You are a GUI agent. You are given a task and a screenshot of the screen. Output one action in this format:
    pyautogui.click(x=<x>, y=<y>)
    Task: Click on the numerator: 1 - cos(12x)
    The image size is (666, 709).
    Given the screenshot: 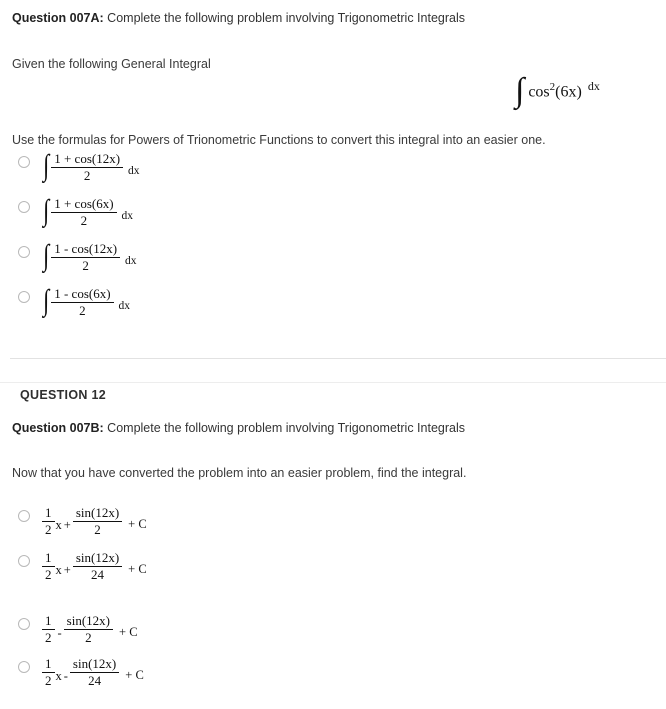 What is the action you would take?
    pyautogui.click(x=86, y=250)
    